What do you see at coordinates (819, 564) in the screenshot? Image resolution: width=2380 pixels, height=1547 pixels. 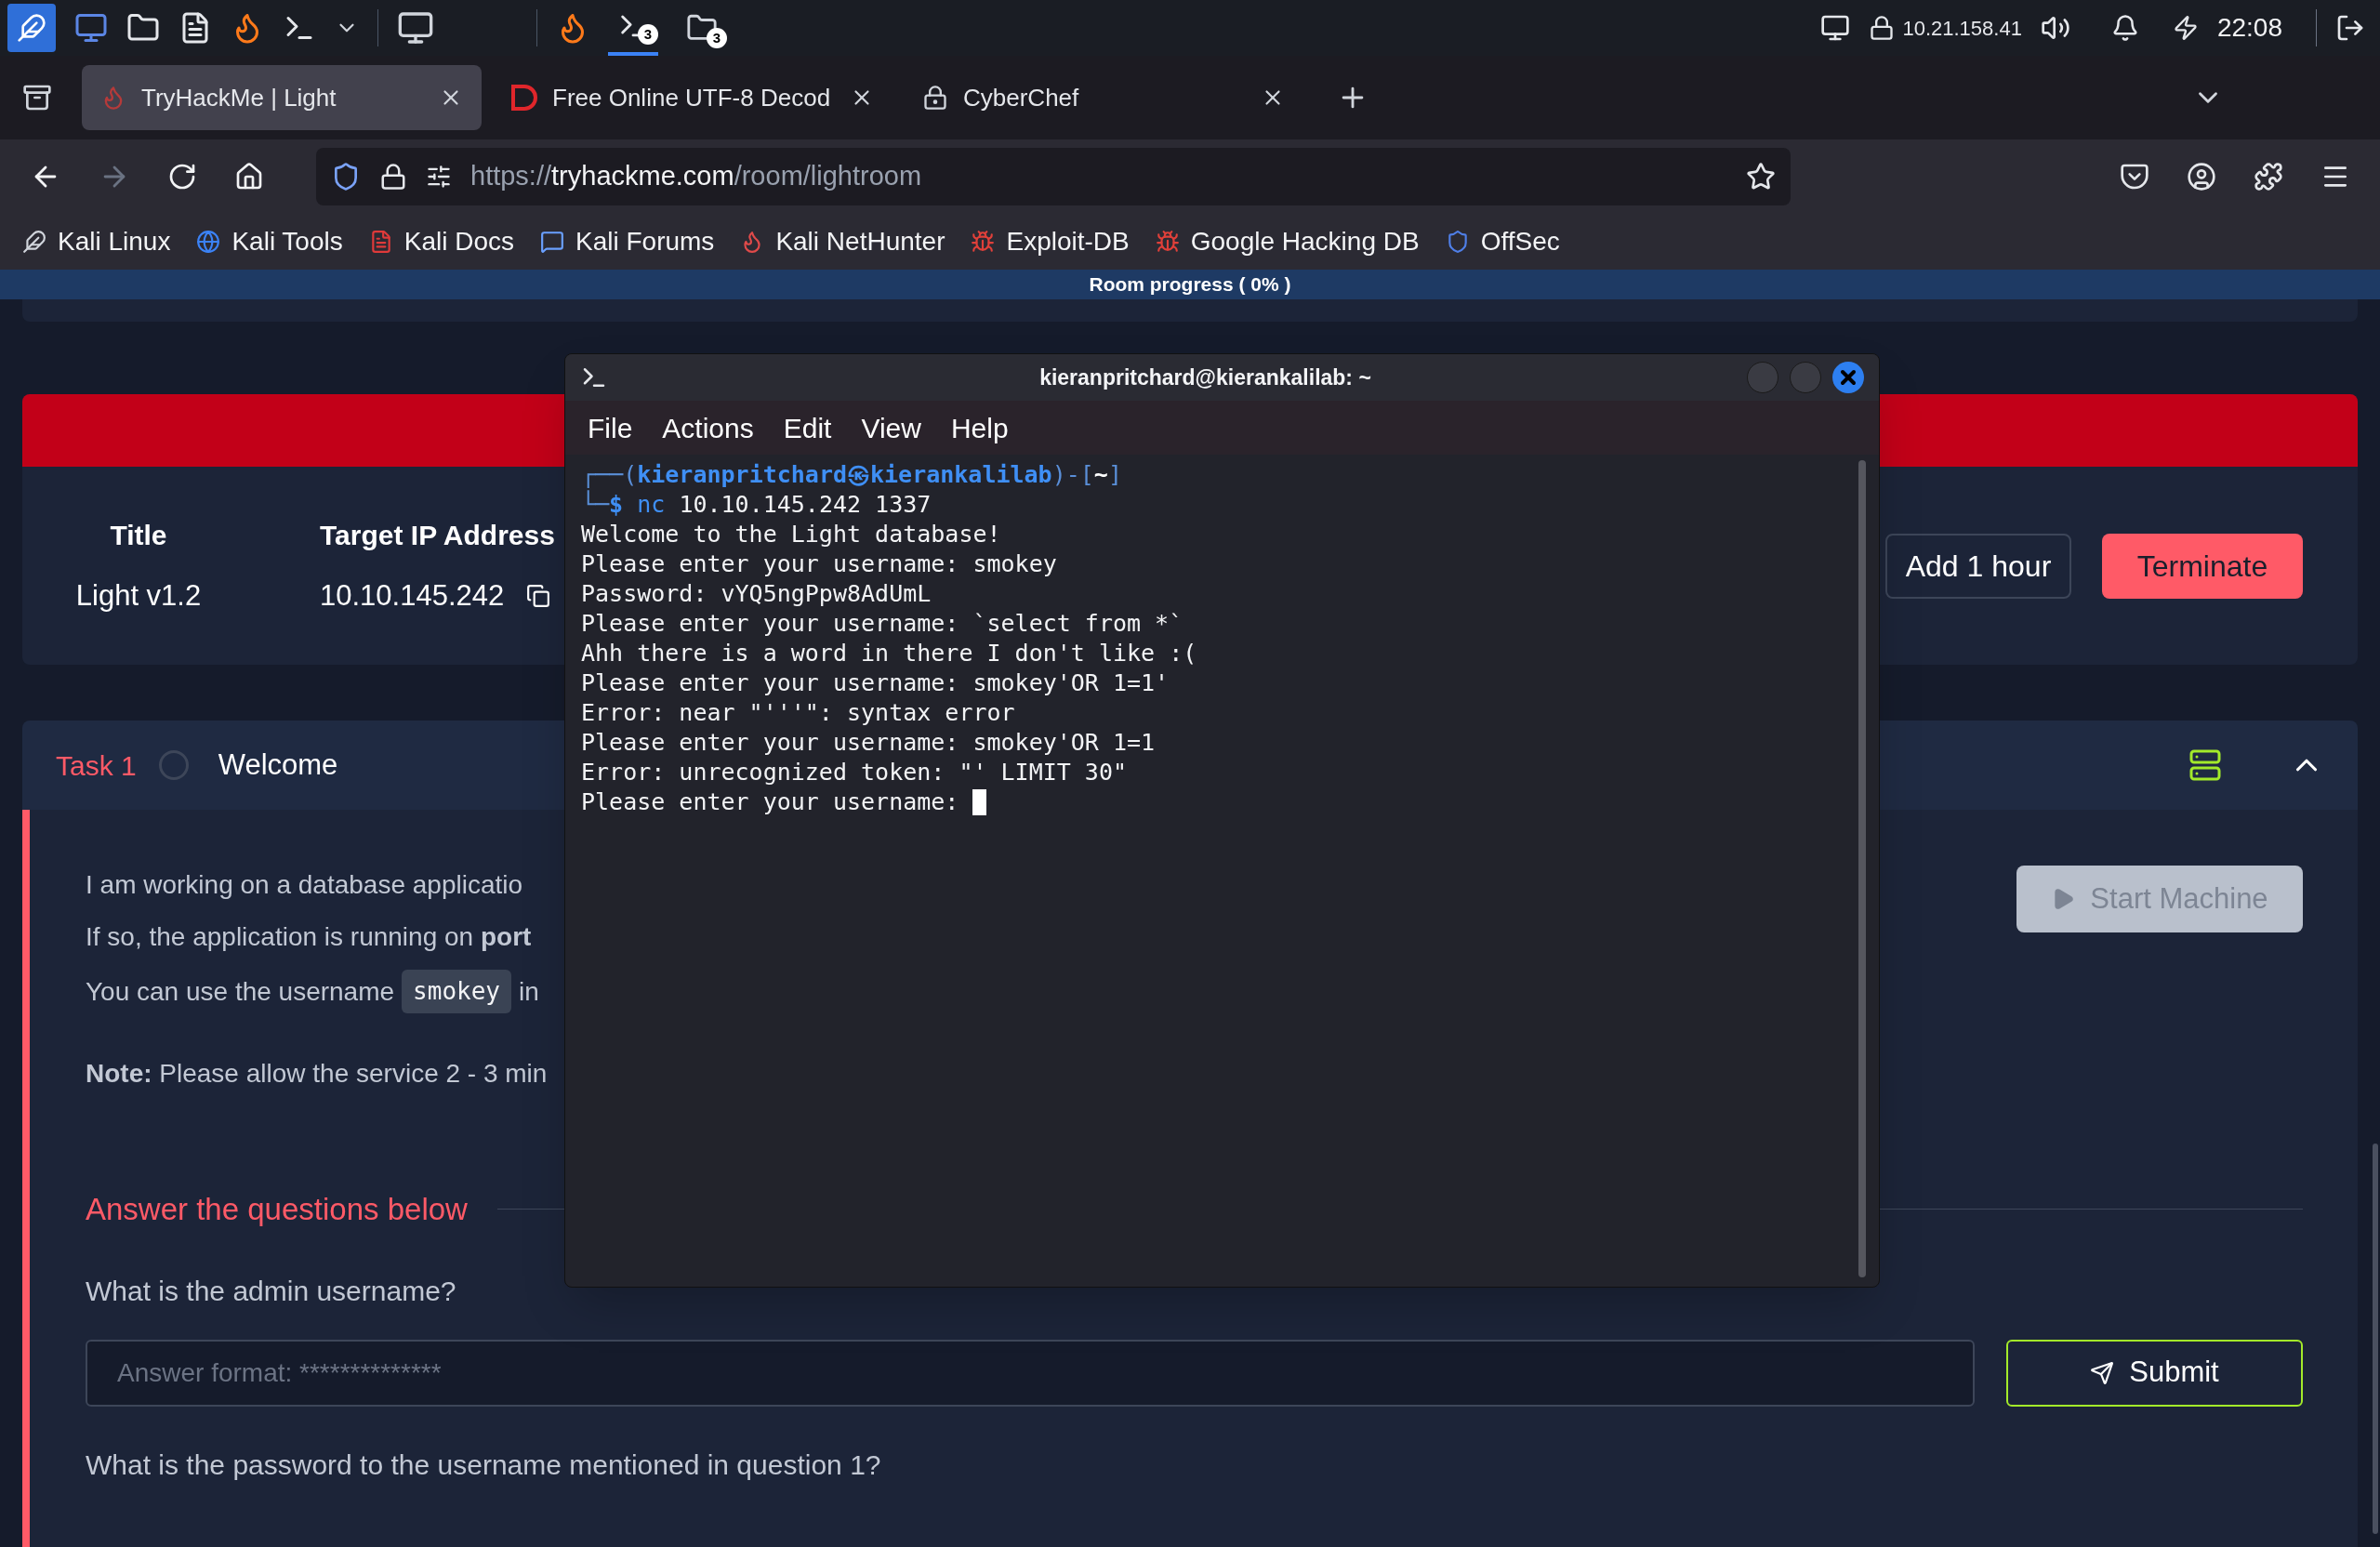 I see `terminal-line: Please enter your username: smokey` at bounding box center [819, 564].